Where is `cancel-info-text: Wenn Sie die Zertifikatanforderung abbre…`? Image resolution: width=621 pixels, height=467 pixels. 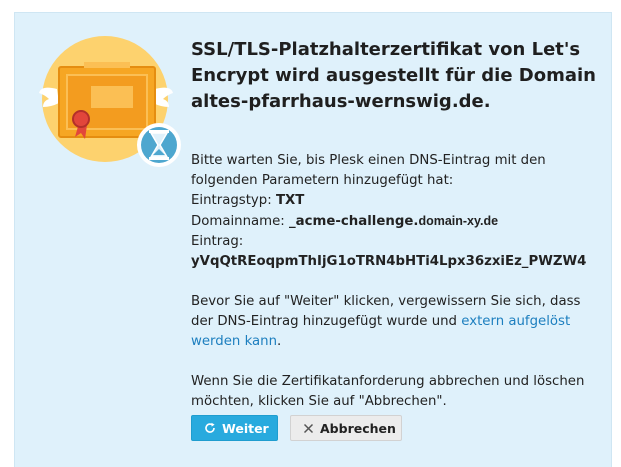 cancel-info-text: Wenn Sie die Zertifikatanforderung abbre… is located at coordinates (393, 392).